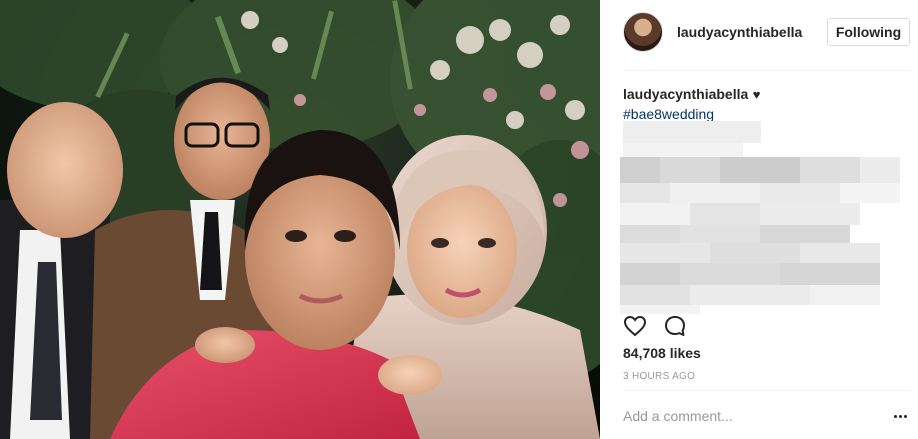 The width and height of the screenshot is (918, 439). I want to click on post-username: laudyacynthiabella, so click(742, 32).